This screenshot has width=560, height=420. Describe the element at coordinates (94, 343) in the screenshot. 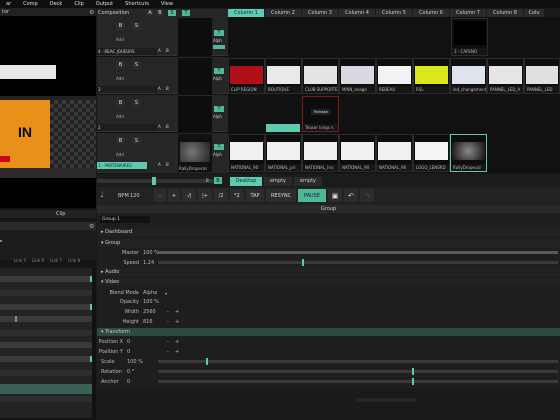

I see `left-scrollbar` at that location.